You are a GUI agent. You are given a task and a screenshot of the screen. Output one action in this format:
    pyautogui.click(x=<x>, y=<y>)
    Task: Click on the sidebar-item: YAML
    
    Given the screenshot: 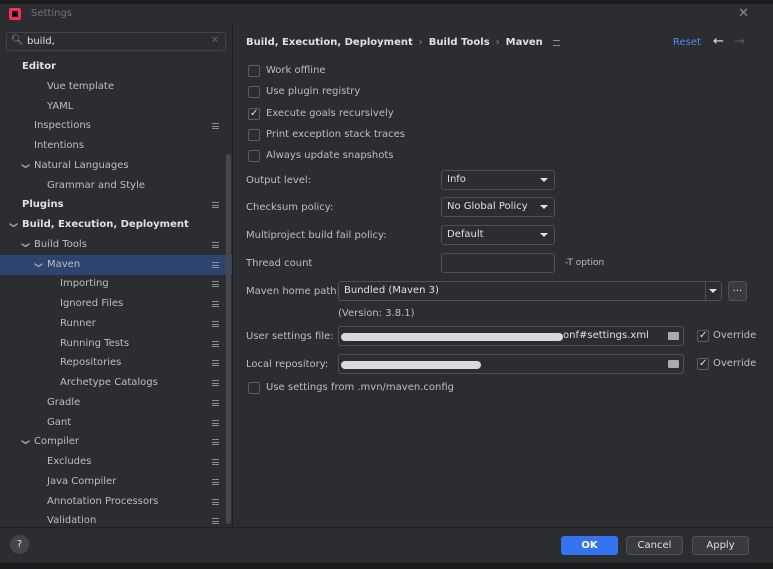 What is the action you would take?
    pyautogui.click(x=116, y=107)
    